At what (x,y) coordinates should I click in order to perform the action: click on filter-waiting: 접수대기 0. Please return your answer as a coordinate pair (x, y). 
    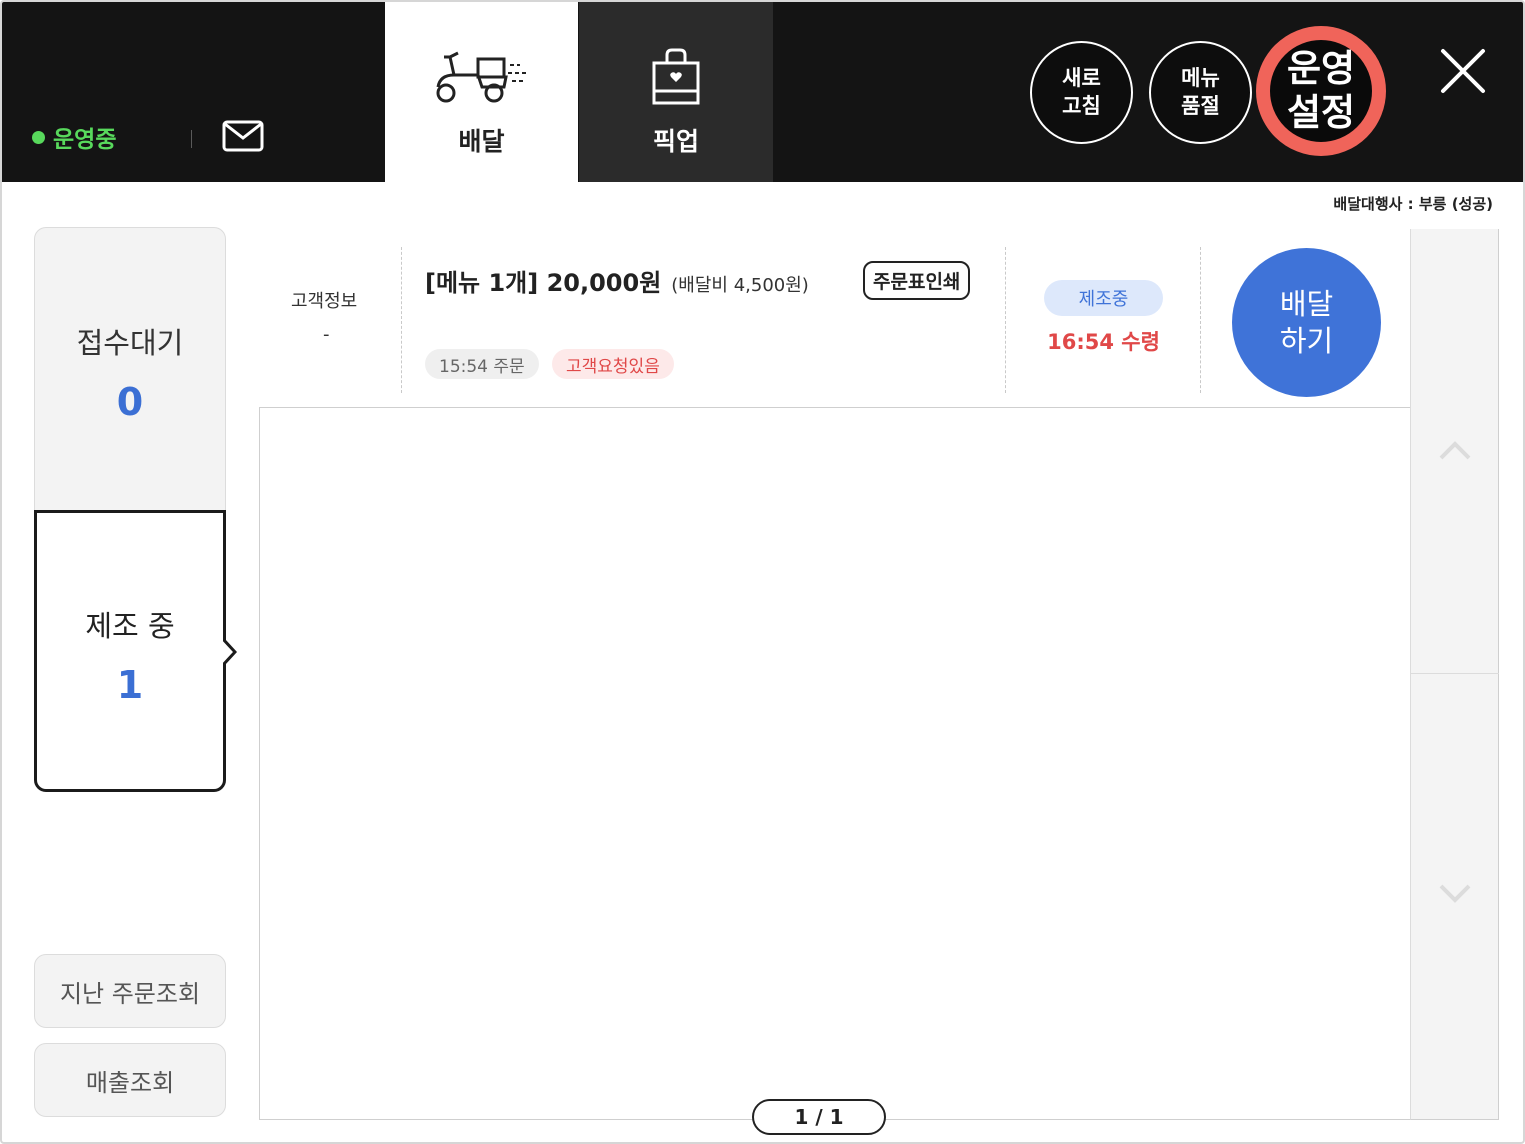
    Looking at the image, I should click on (130, 368).